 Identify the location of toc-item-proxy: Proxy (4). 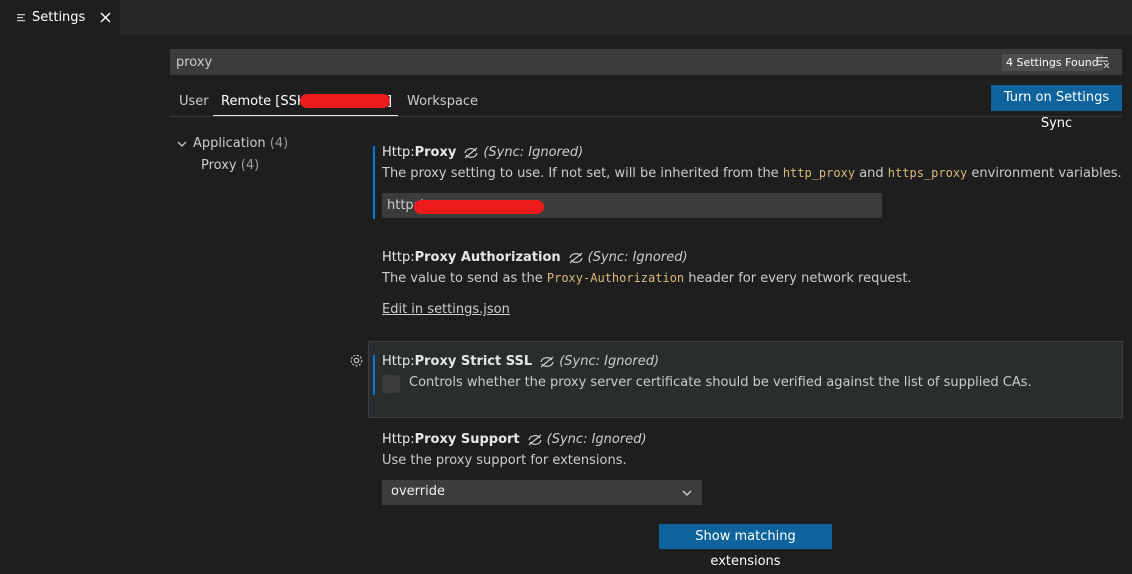
(230, 165).